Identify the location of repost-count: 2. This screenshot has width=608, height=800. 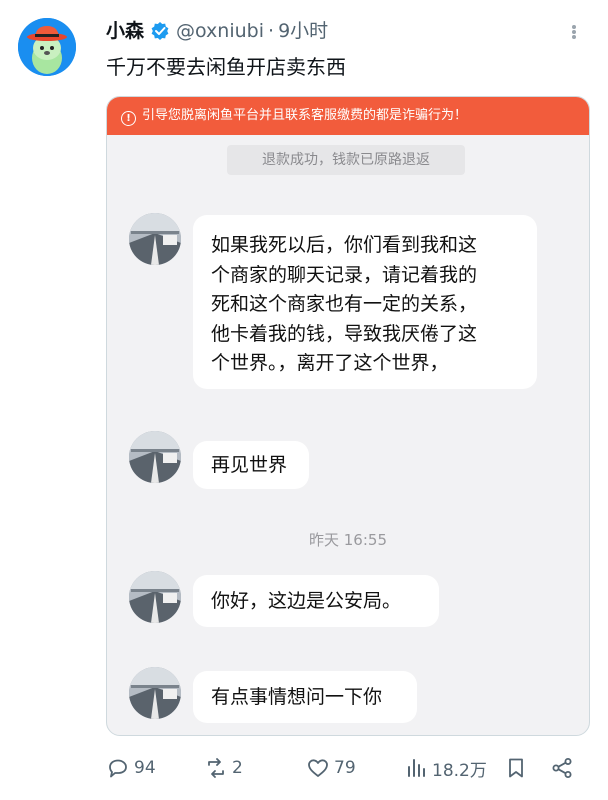
(237, 768).